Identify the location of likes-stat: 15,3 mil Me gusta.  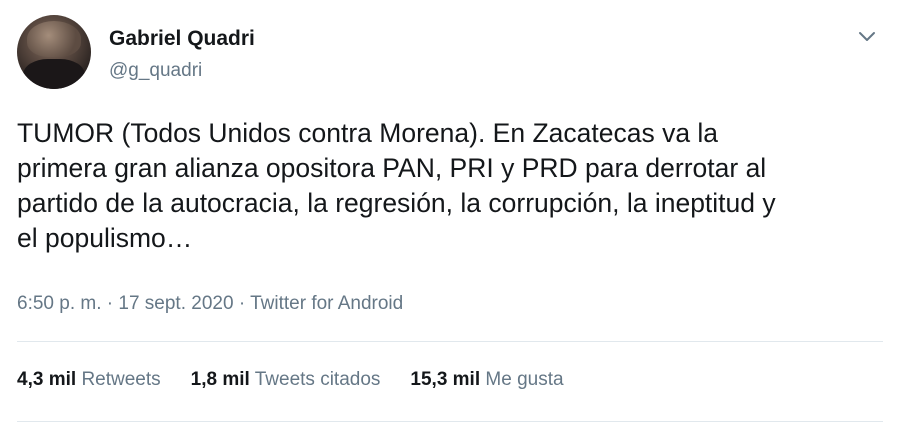
(486, 380).